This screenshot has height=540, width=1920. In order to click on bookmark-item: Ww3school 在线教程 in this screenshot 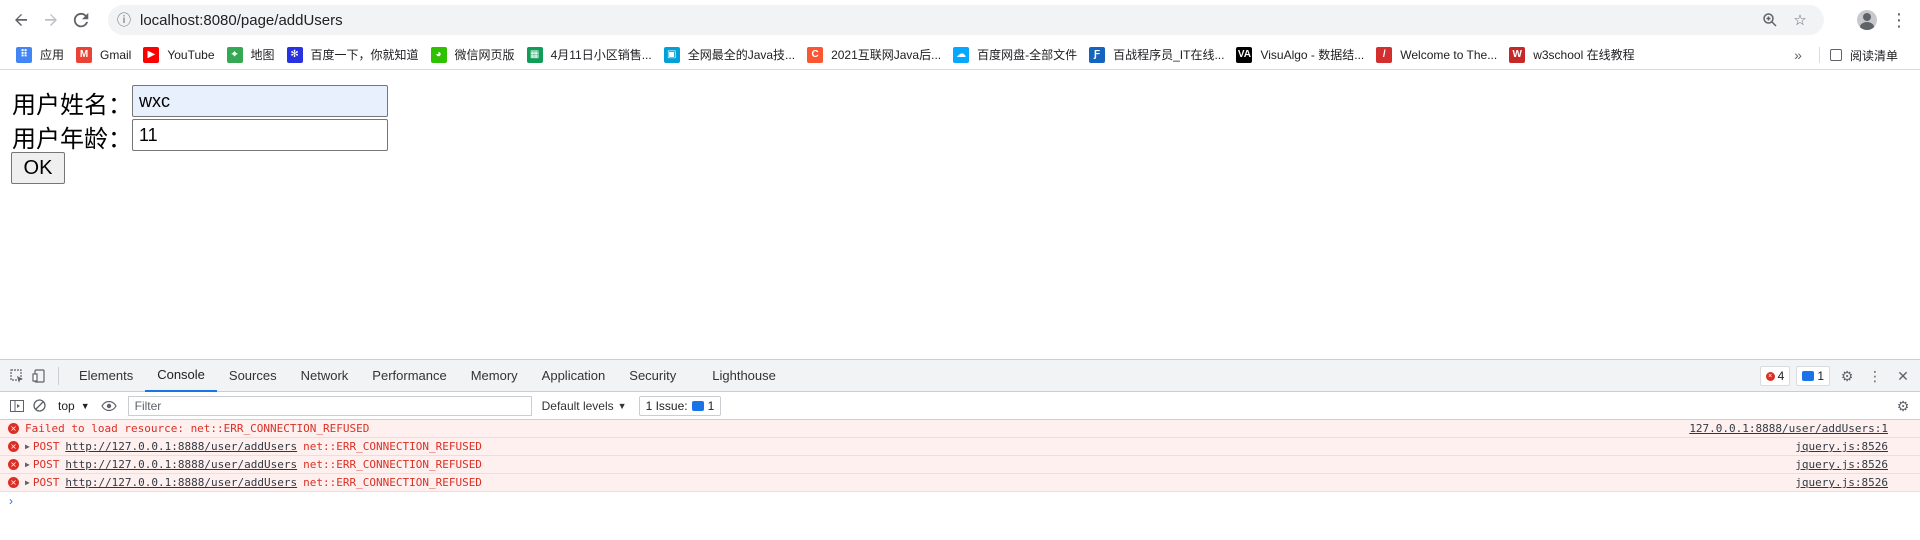, I will do `click(1573, 55)`.